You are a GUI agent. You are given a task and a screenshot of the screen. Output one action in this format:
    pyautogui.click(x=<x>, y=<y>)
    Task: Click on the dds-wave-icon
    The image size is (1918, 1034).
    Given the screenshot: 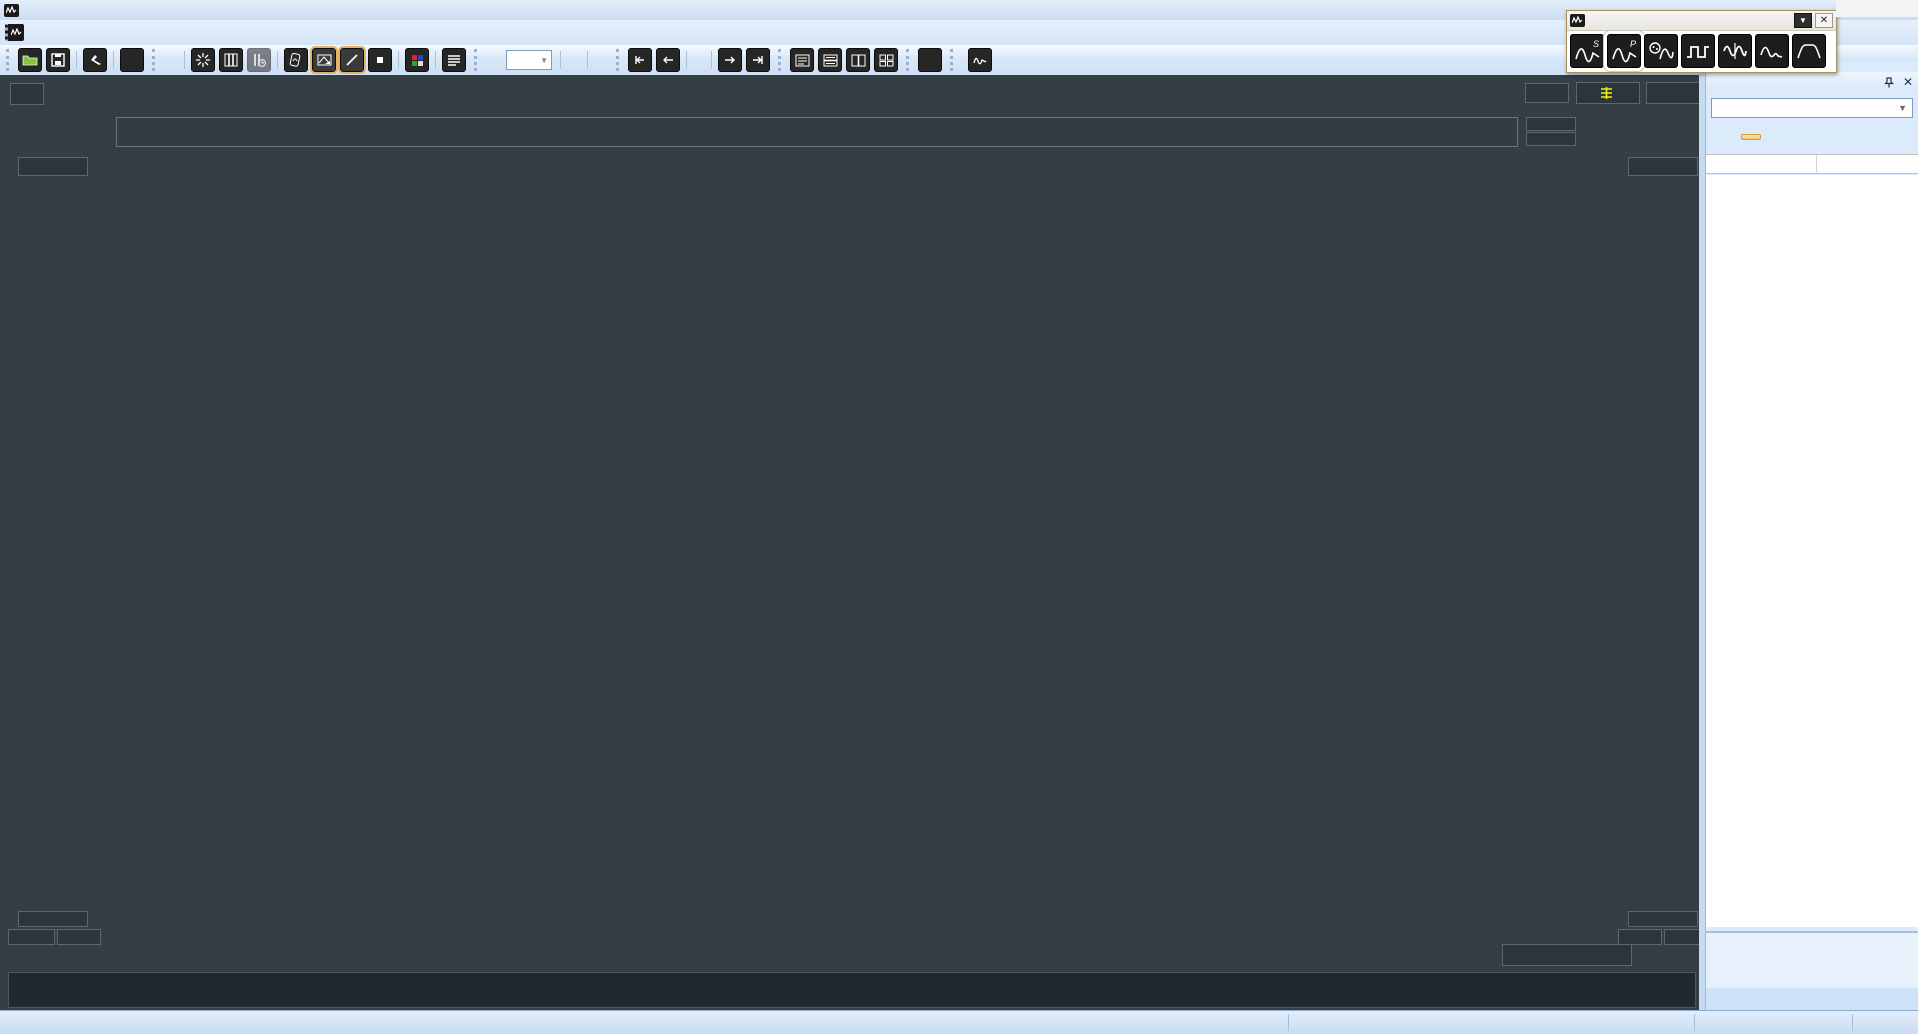 What is the action you would take?
    pyautogui.click(x=980, y=60)
    